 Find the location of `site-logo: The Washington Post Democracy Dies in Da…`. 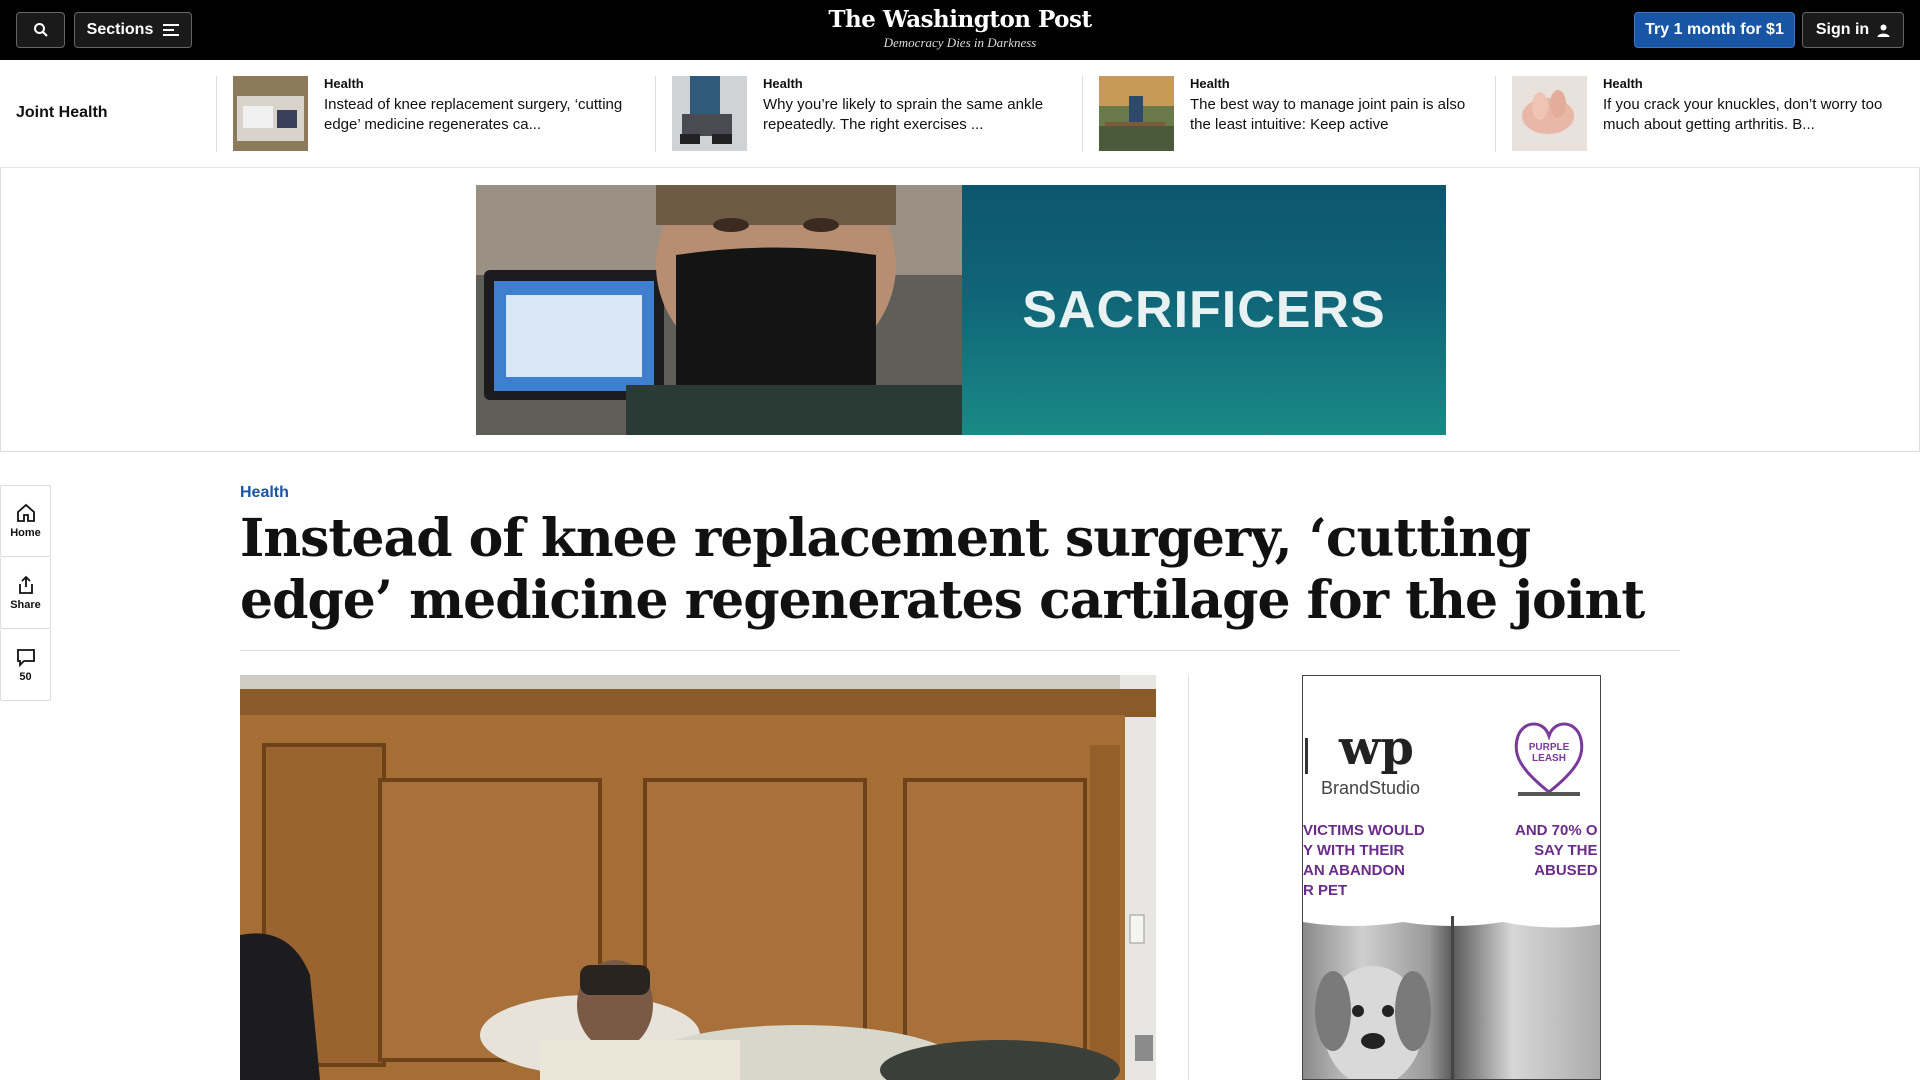

site-logo: The Washington Post Democracy Dies in Da… is located at coordinates (960, 28).